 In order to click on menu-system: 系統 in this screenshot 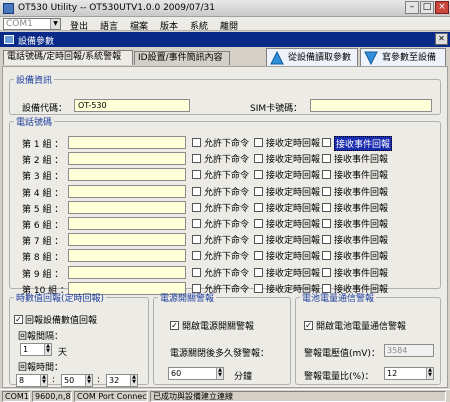, I will do `click(199, 25)`.